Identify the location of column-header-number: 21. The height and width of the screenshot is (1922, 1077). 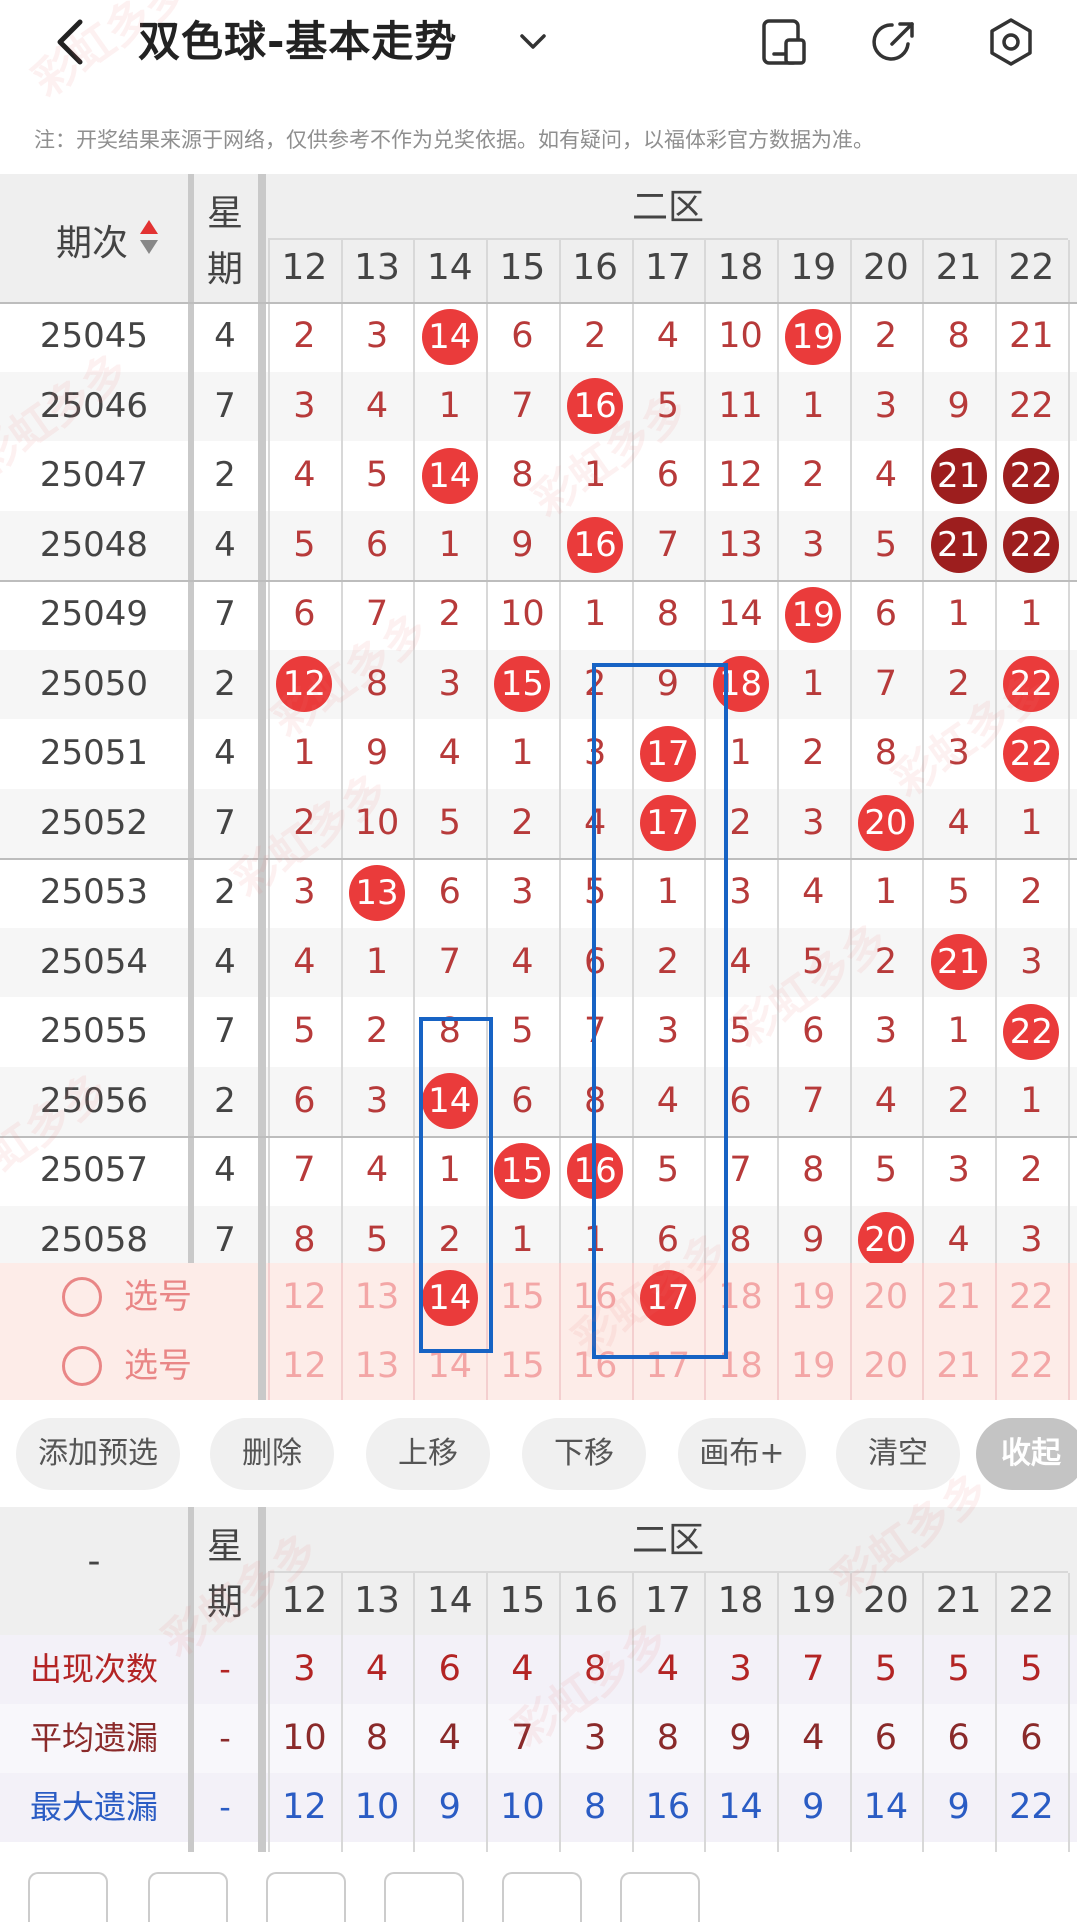
(958, 267).